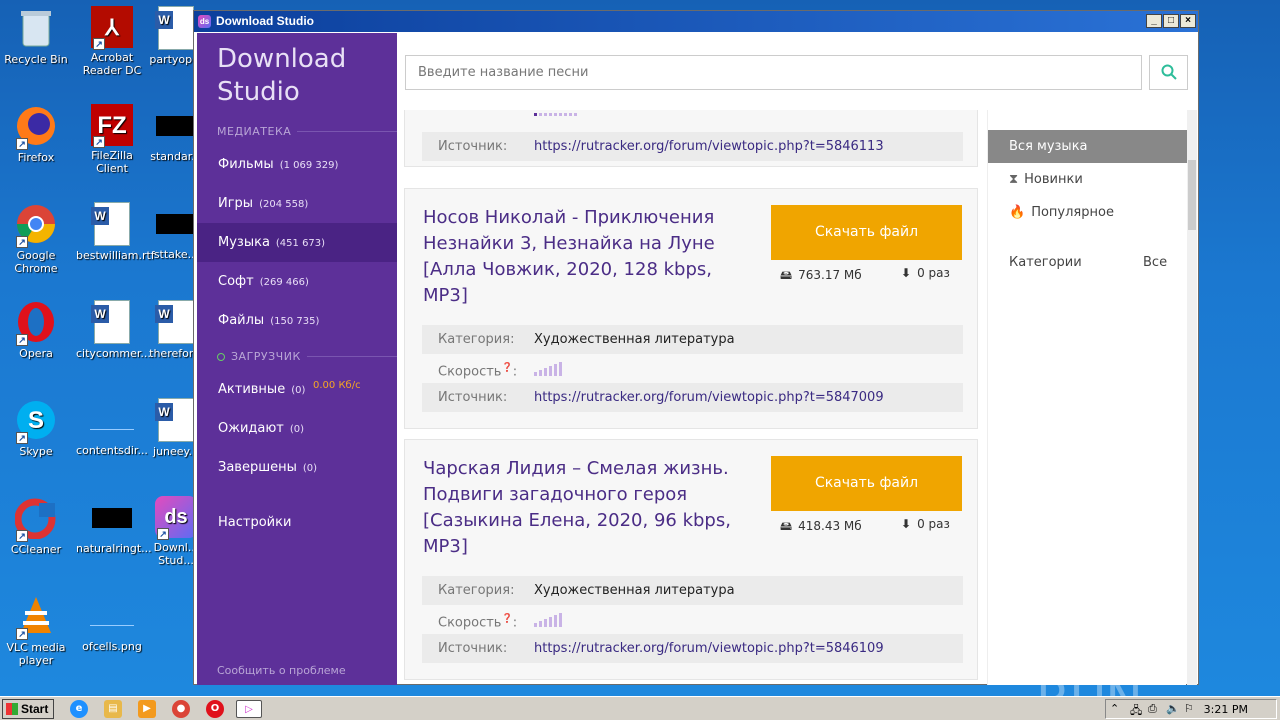 The image size is (1280, 720). I want to click on nav-item-movies: Фильмы (1 069 329), so click(297, 164).